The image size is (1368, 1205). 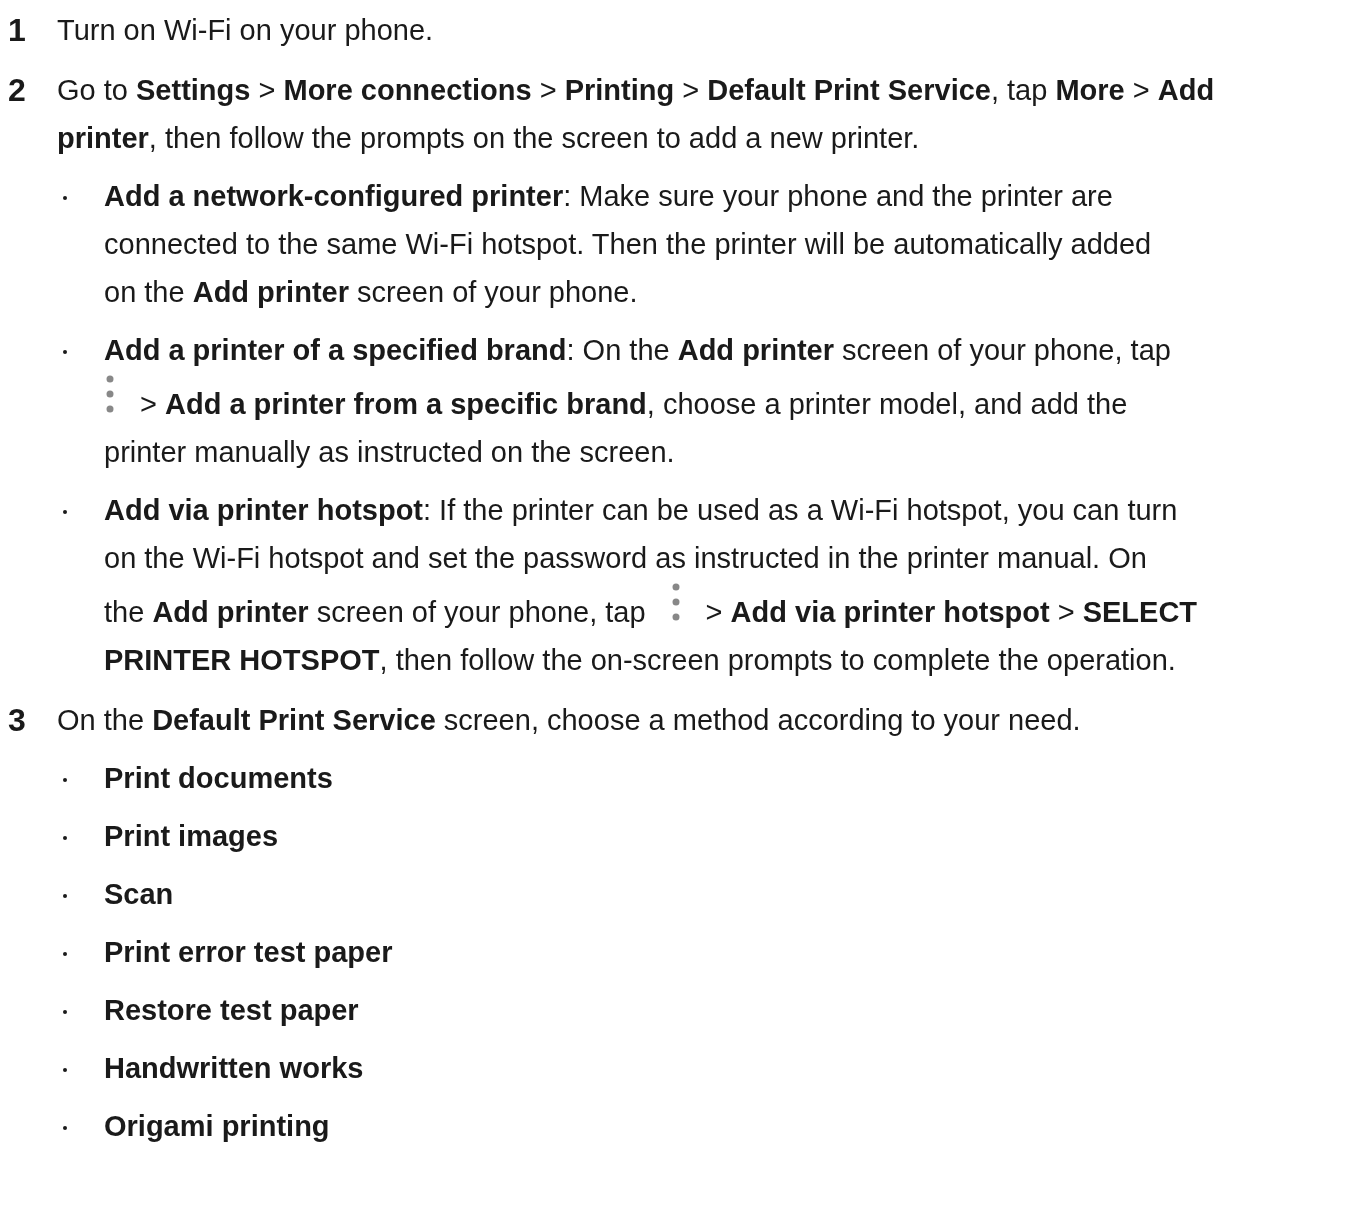 I want to click on instruction-text: printer manually as instructed on the screen., so click(x=389, y=452).